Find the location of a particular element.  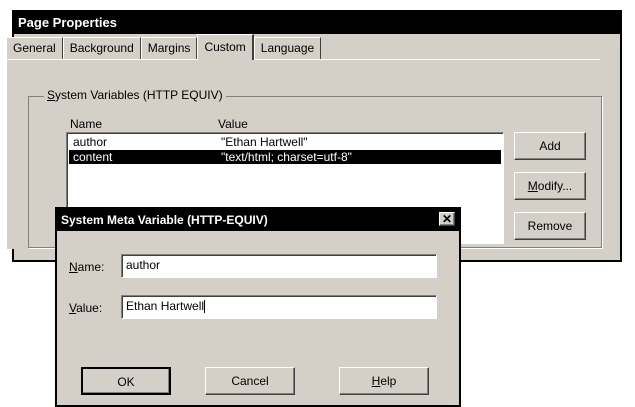

close-button: ✕ is located at coordinates (447, 219).